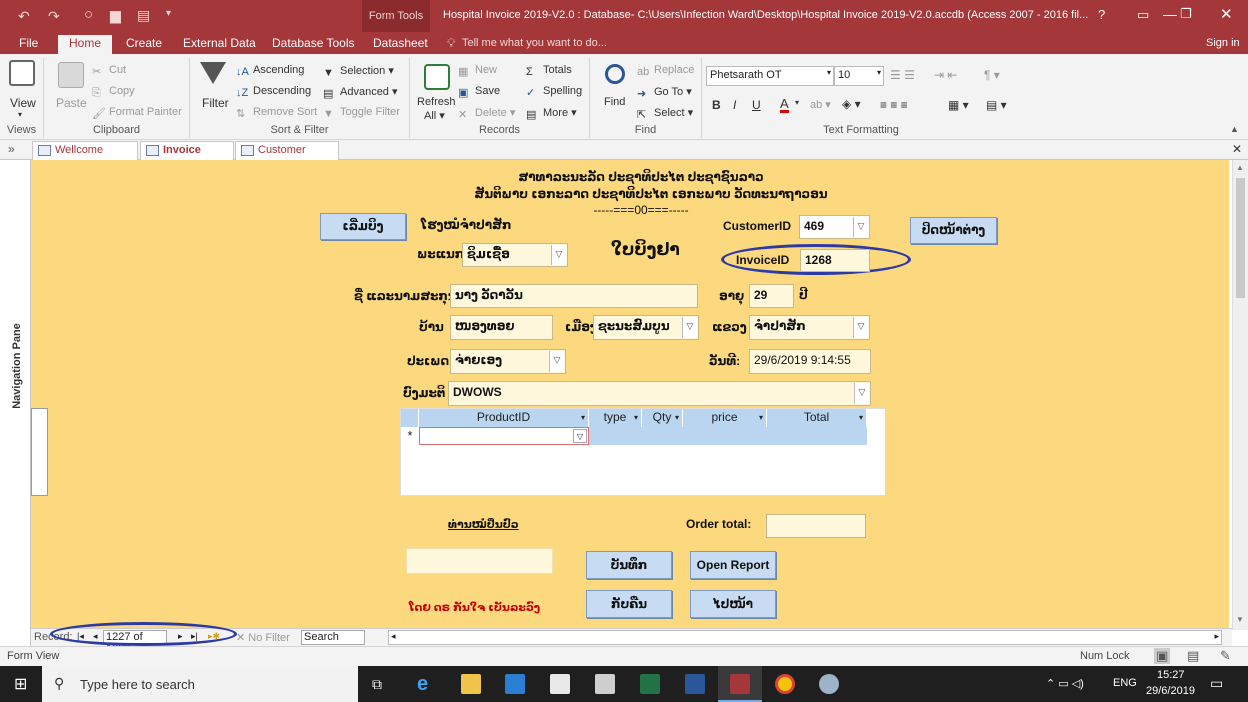 This screenshot has height=702, width=1248. I want to click on tray-icons: ⌃ ▭ ◁), so click(1065, 683).